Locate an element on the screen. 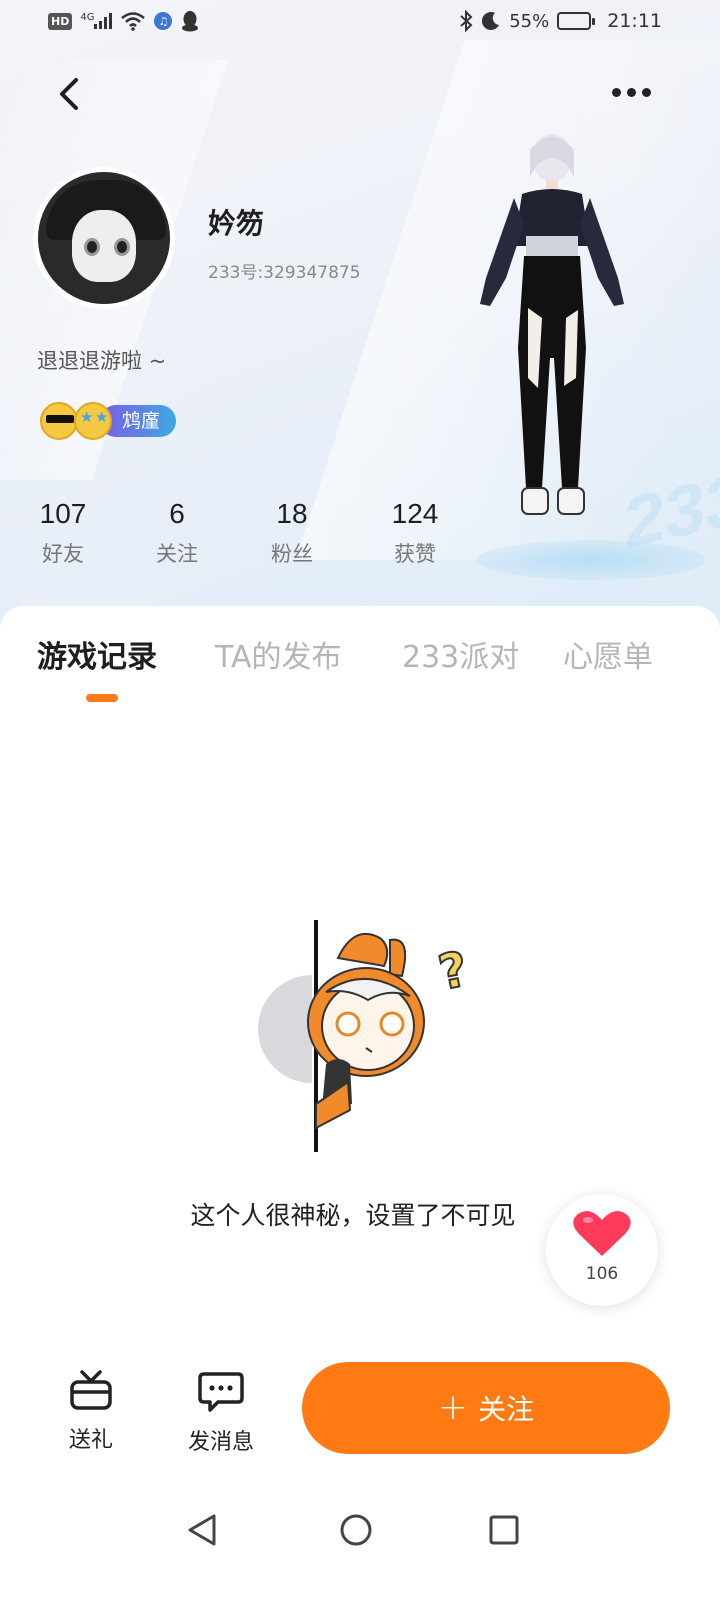  like-count: 106 is located at coordinates (602, 1274).